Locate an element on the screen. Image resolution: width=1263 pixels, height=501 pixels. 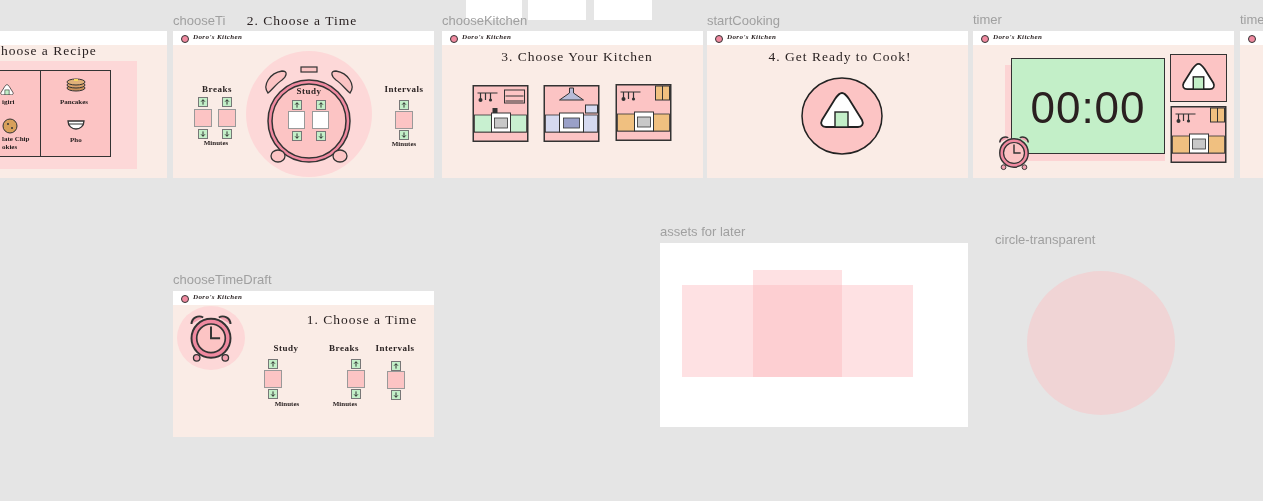
pancakes-icon is located at coordinates (76, 86).